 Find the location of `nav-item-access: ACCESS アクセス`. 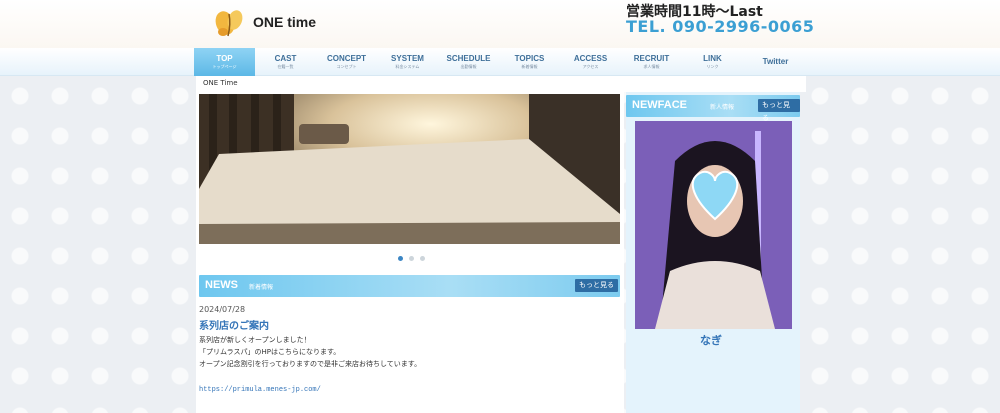

nav-item-access: ACCESS アクセス is located at coordinates (590, 62).